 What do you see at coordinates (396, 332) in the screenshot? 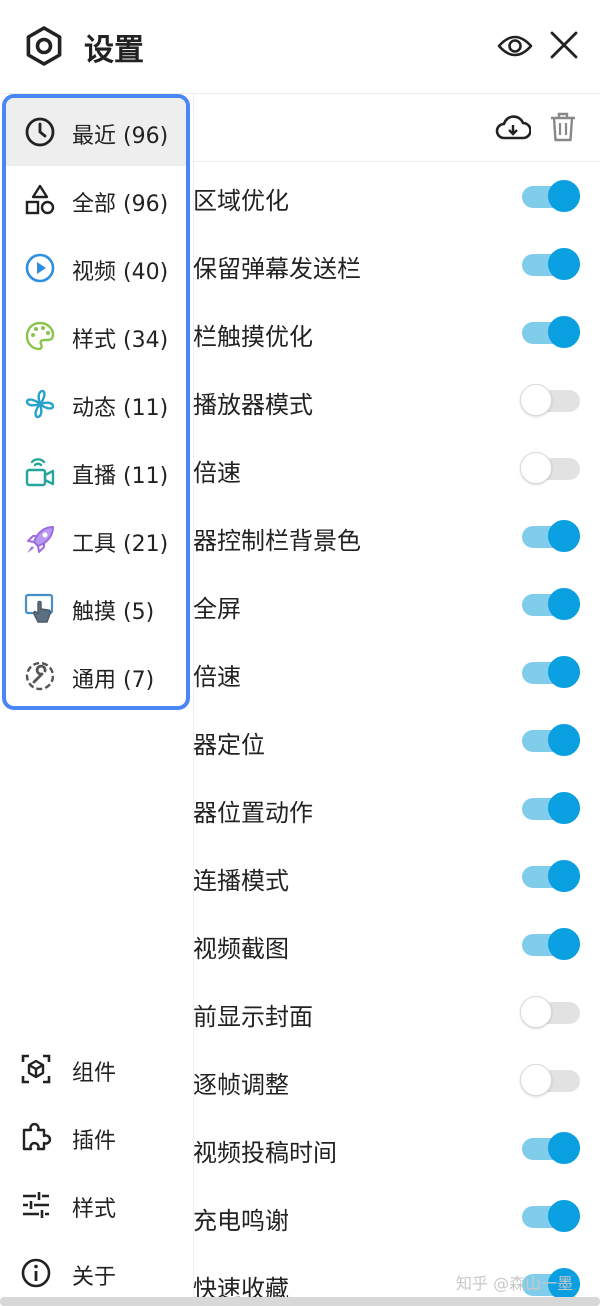
I see `setting-row: 栏触摸优化` at bounding box center [396, 332].